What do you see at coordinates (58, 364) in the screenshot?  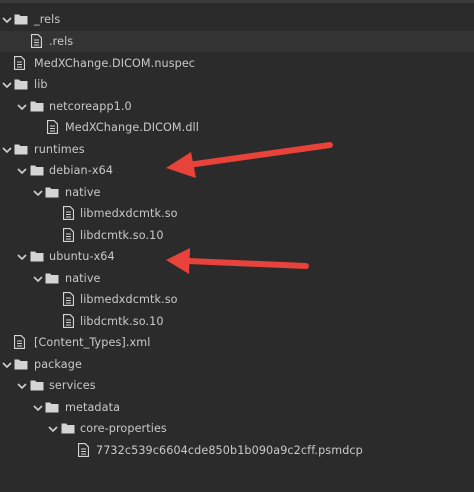 I see `tree-item-label: package` at bounding box center [58, 364].